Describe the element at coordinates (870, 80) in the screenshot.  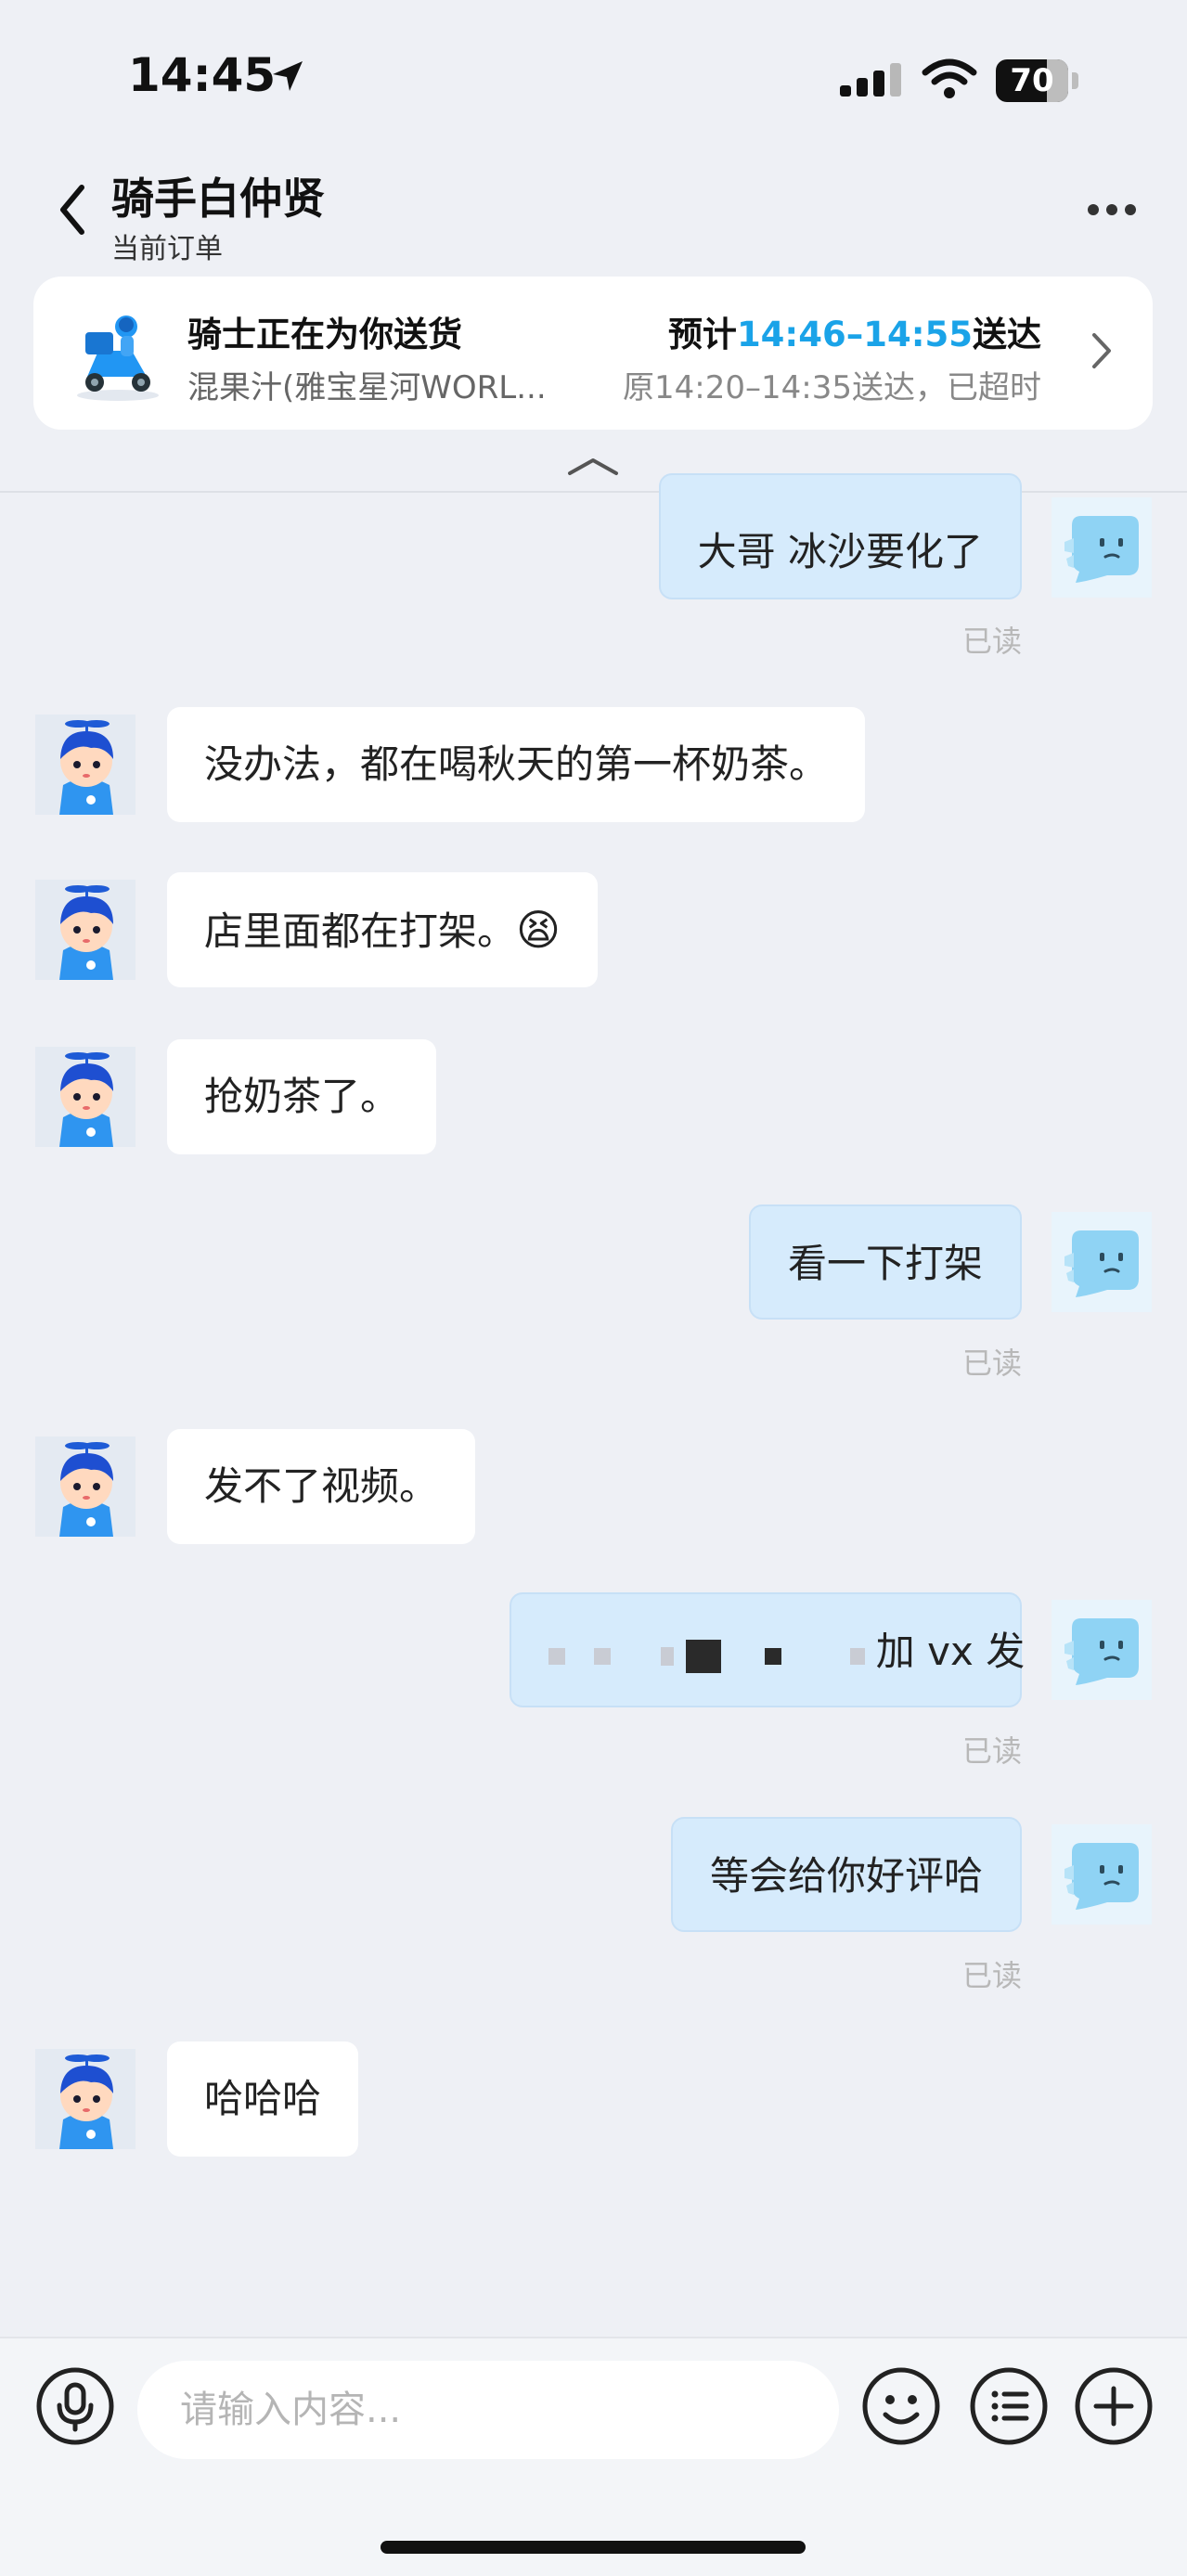
I see `cellular-signal-icon` at that location.